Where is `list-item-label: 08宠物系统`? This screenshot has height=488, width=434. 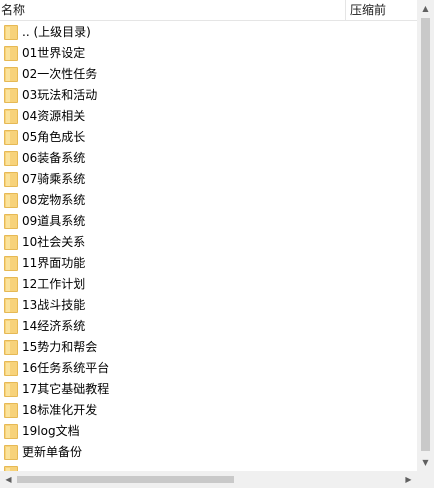 list-item-label: 08宠物系统 is located at coordinates (54, 200).